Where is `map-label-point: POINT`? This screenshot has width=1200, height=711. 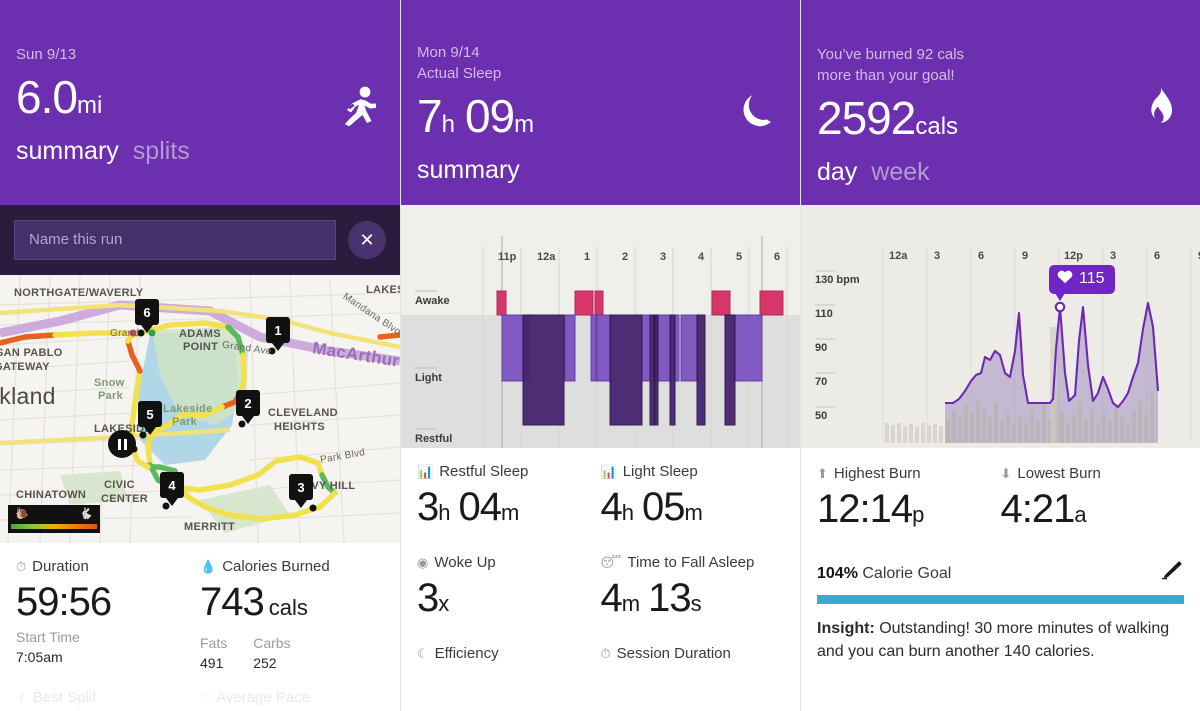
map-label-point: POINT is located at coordinates (201, 347).